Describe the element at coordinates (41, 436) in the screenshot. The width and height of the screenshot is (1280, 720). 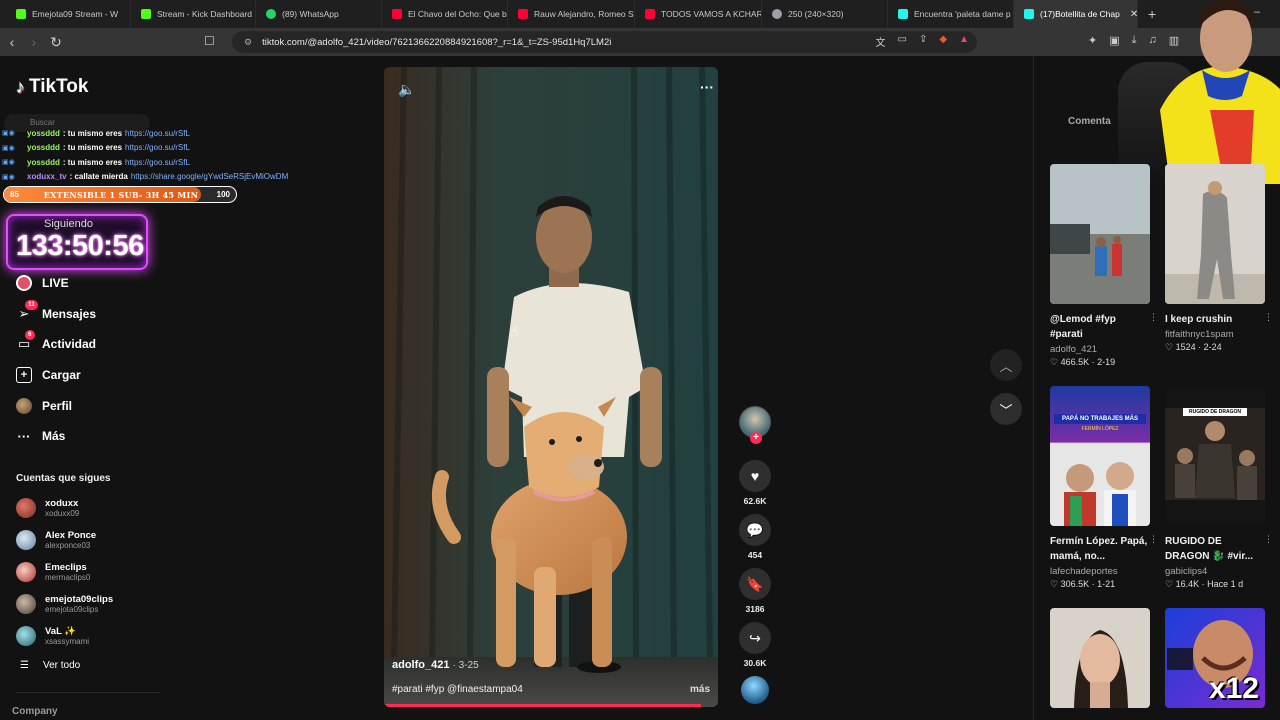
I see `sidebar-item-mas: ··· Más` at that location.